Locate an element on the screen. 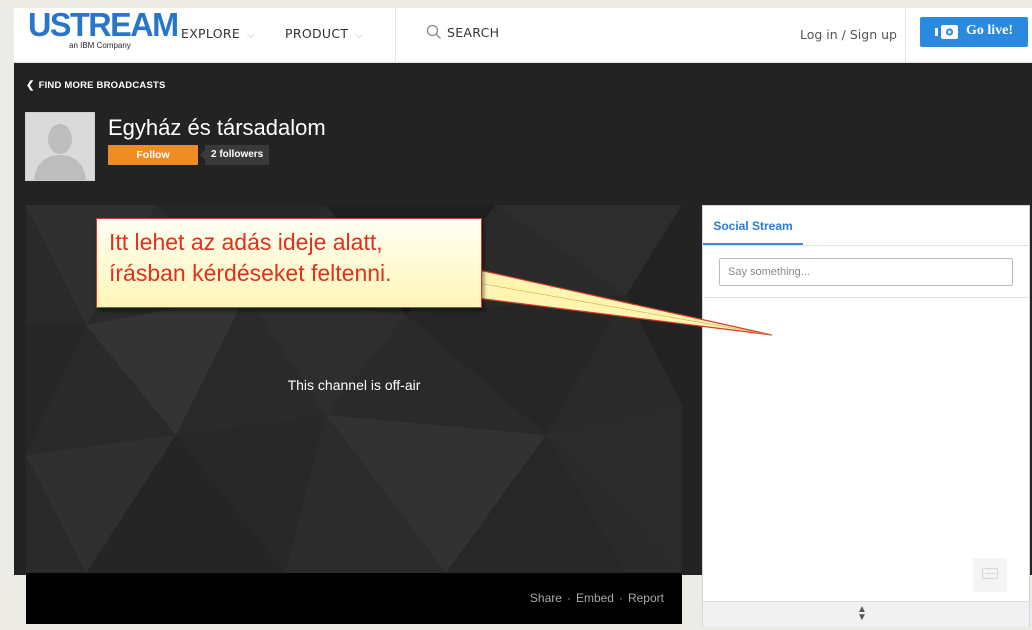 The height and width of the screenshot is (630, 1032). annotation-line-2: írásban kérdéseket feltenni. is located at coordinates (250, 273).